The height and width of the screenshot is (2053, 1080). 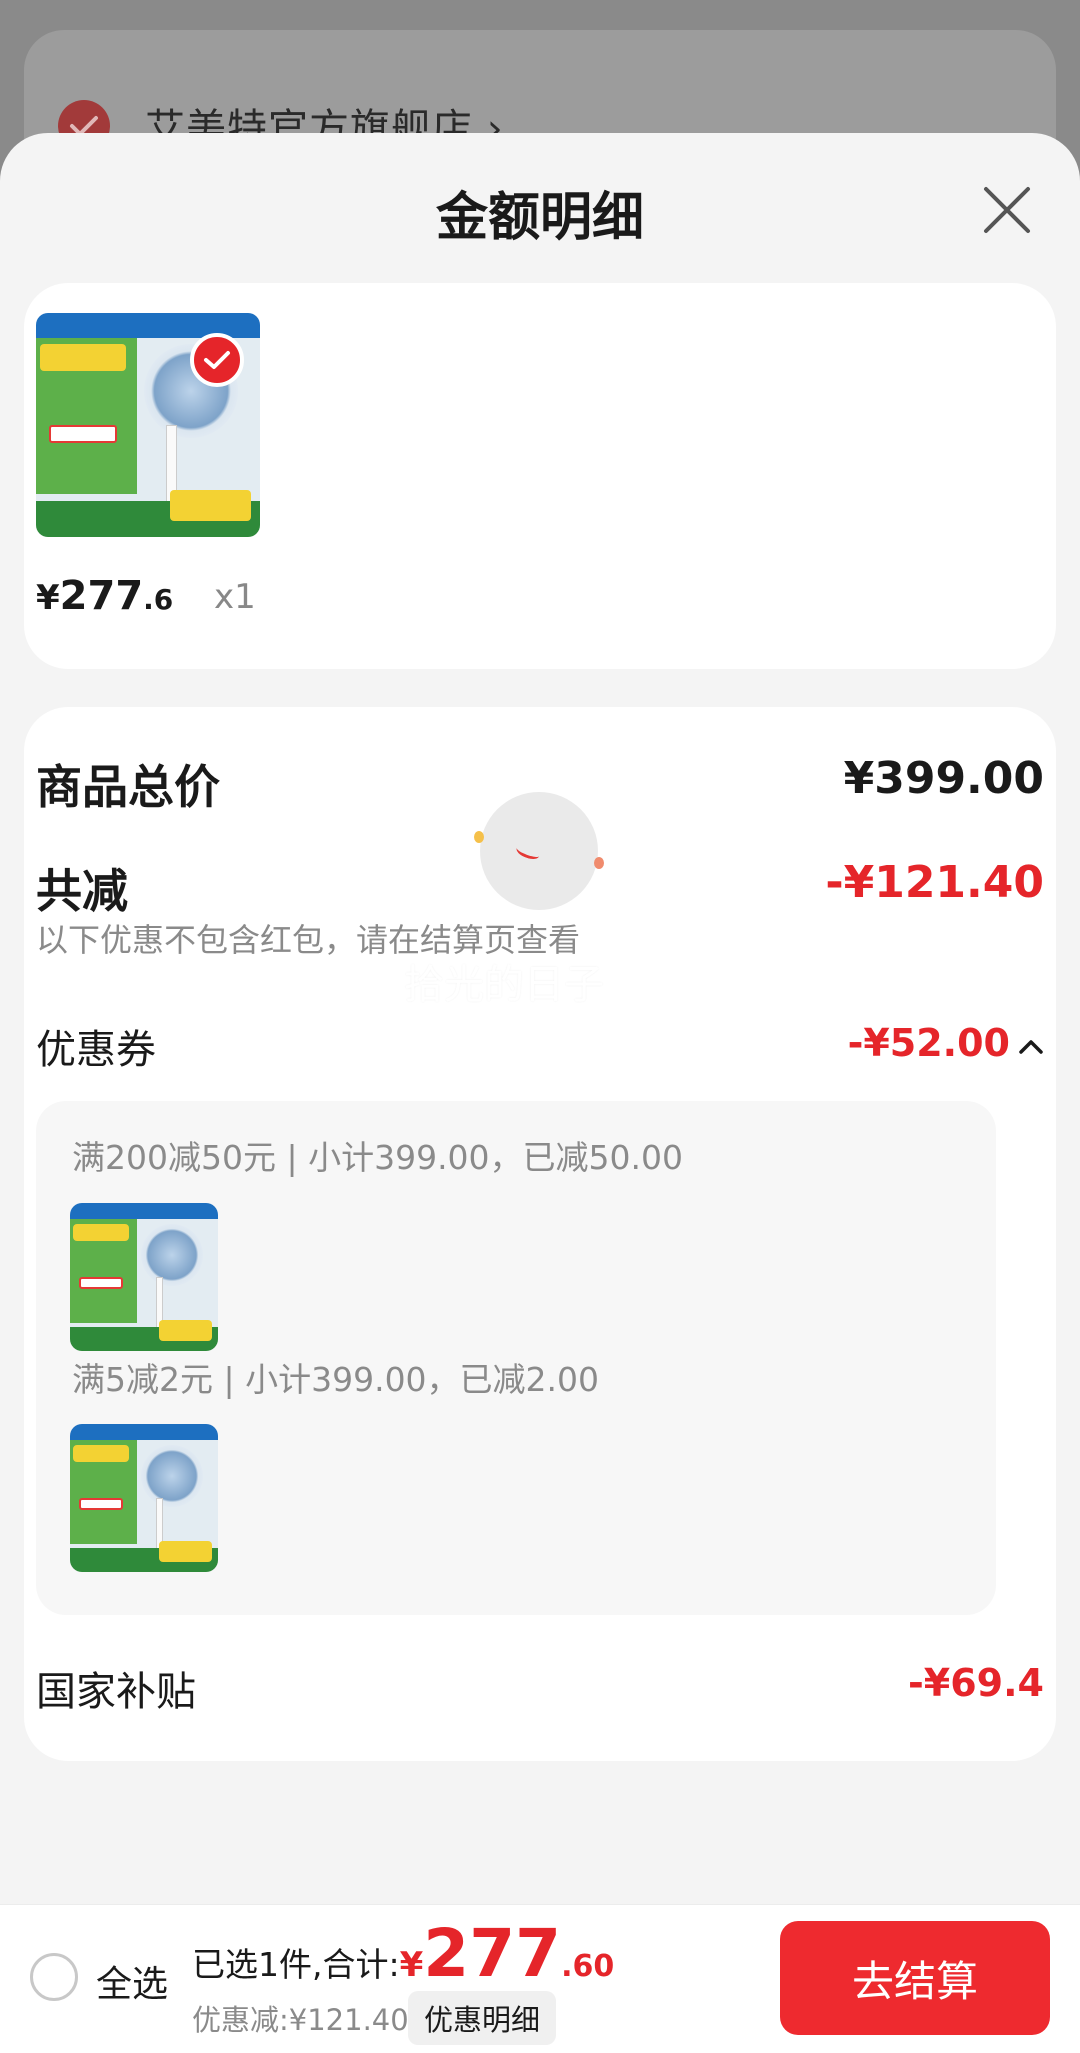 I want to click on total-currency: ¥, so click(x=411, y=1965).